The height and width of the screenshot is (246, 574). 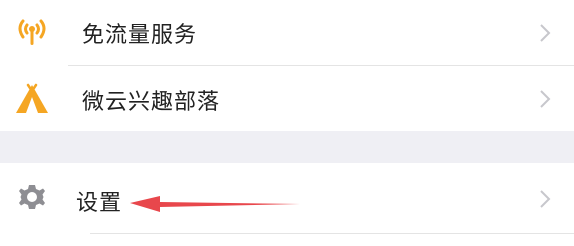 I want to click on wifi-signal-icon, so click(x=32, y=32).